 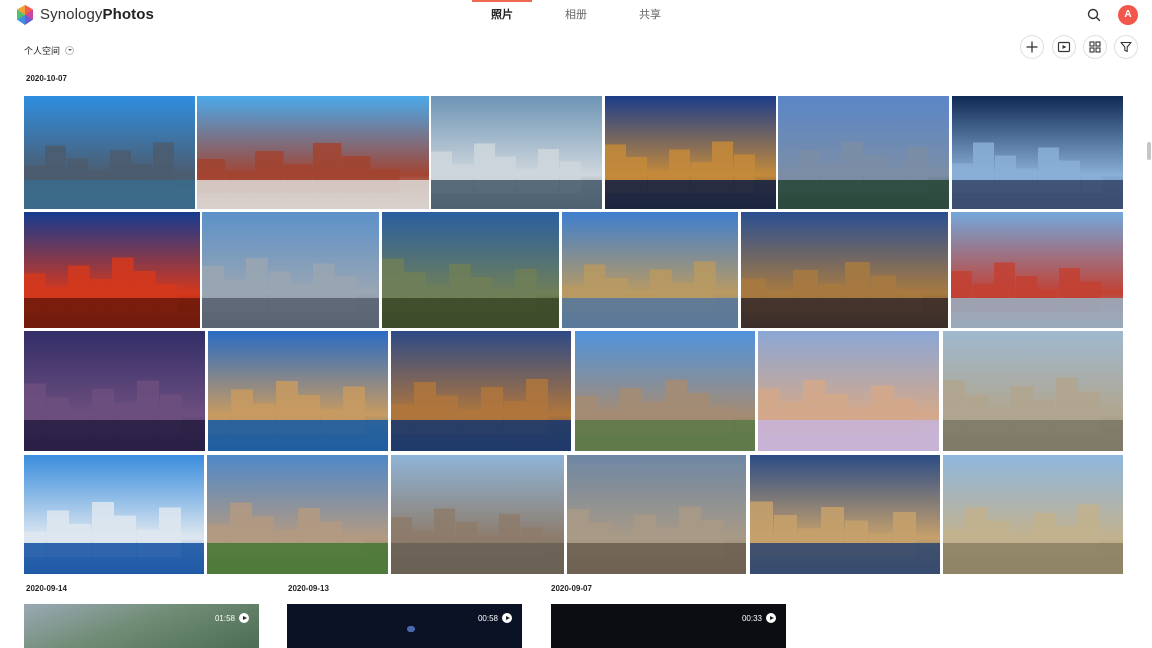 I want to click on photo-thumbnail-street-canal, so click(x=477, y=514).